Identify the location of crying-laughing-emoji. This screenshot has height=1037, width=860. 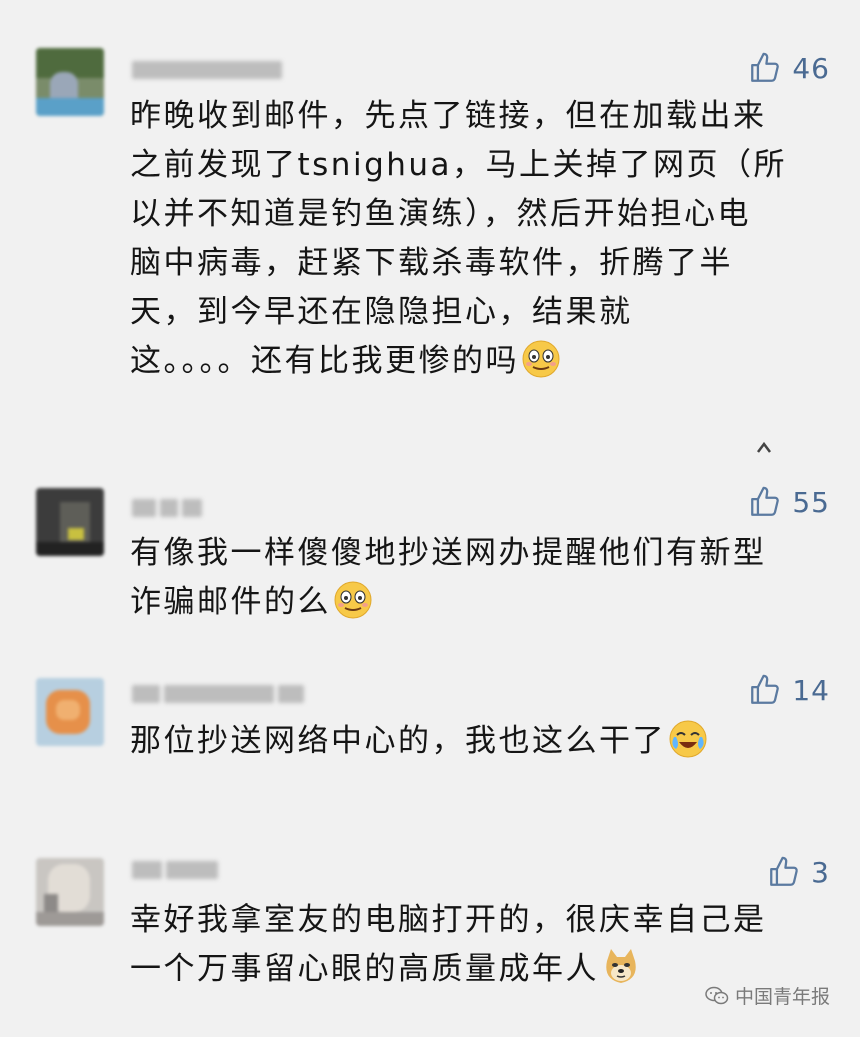
(688, 739).